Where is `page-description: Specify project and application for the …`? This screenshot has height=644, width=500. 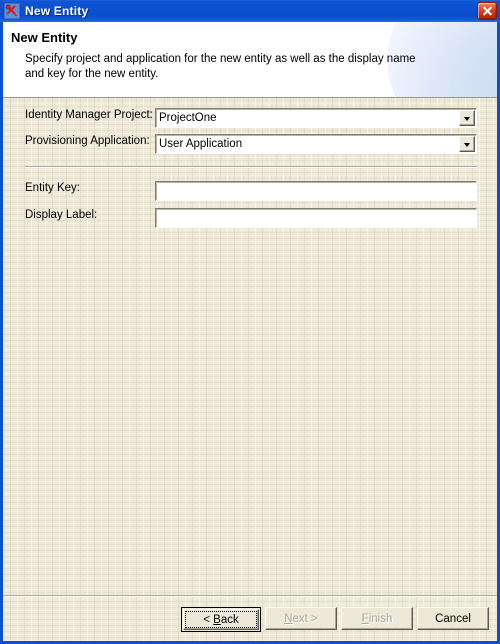 page-description: Specify project and application for the … is located at coordinates (220, 66).